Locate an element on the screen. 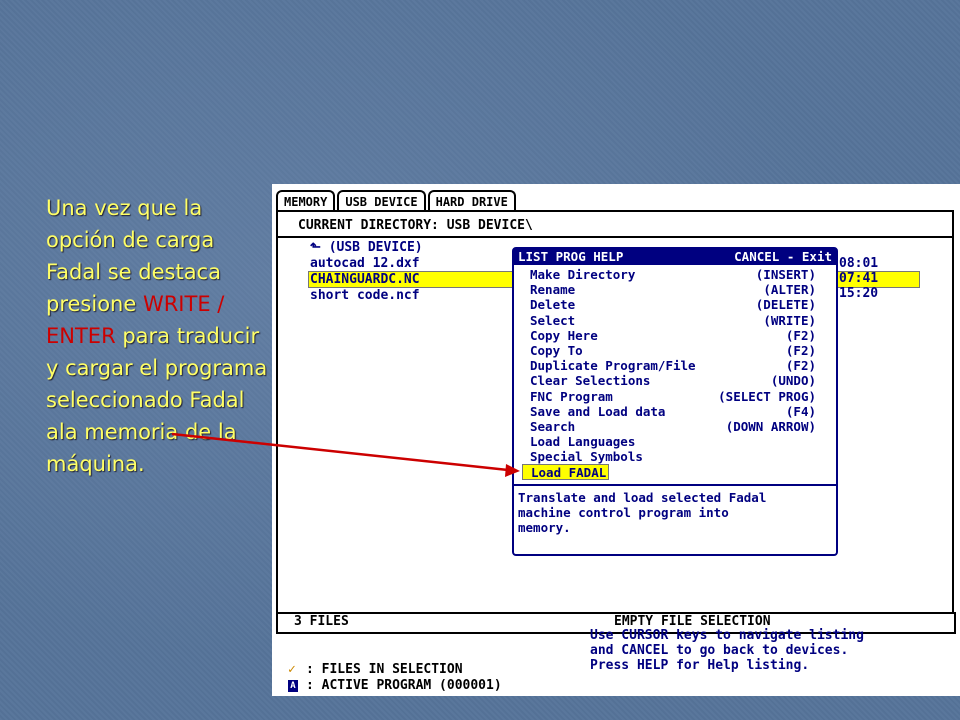  file-time: 15:20 is located at coordinates (859, 293).